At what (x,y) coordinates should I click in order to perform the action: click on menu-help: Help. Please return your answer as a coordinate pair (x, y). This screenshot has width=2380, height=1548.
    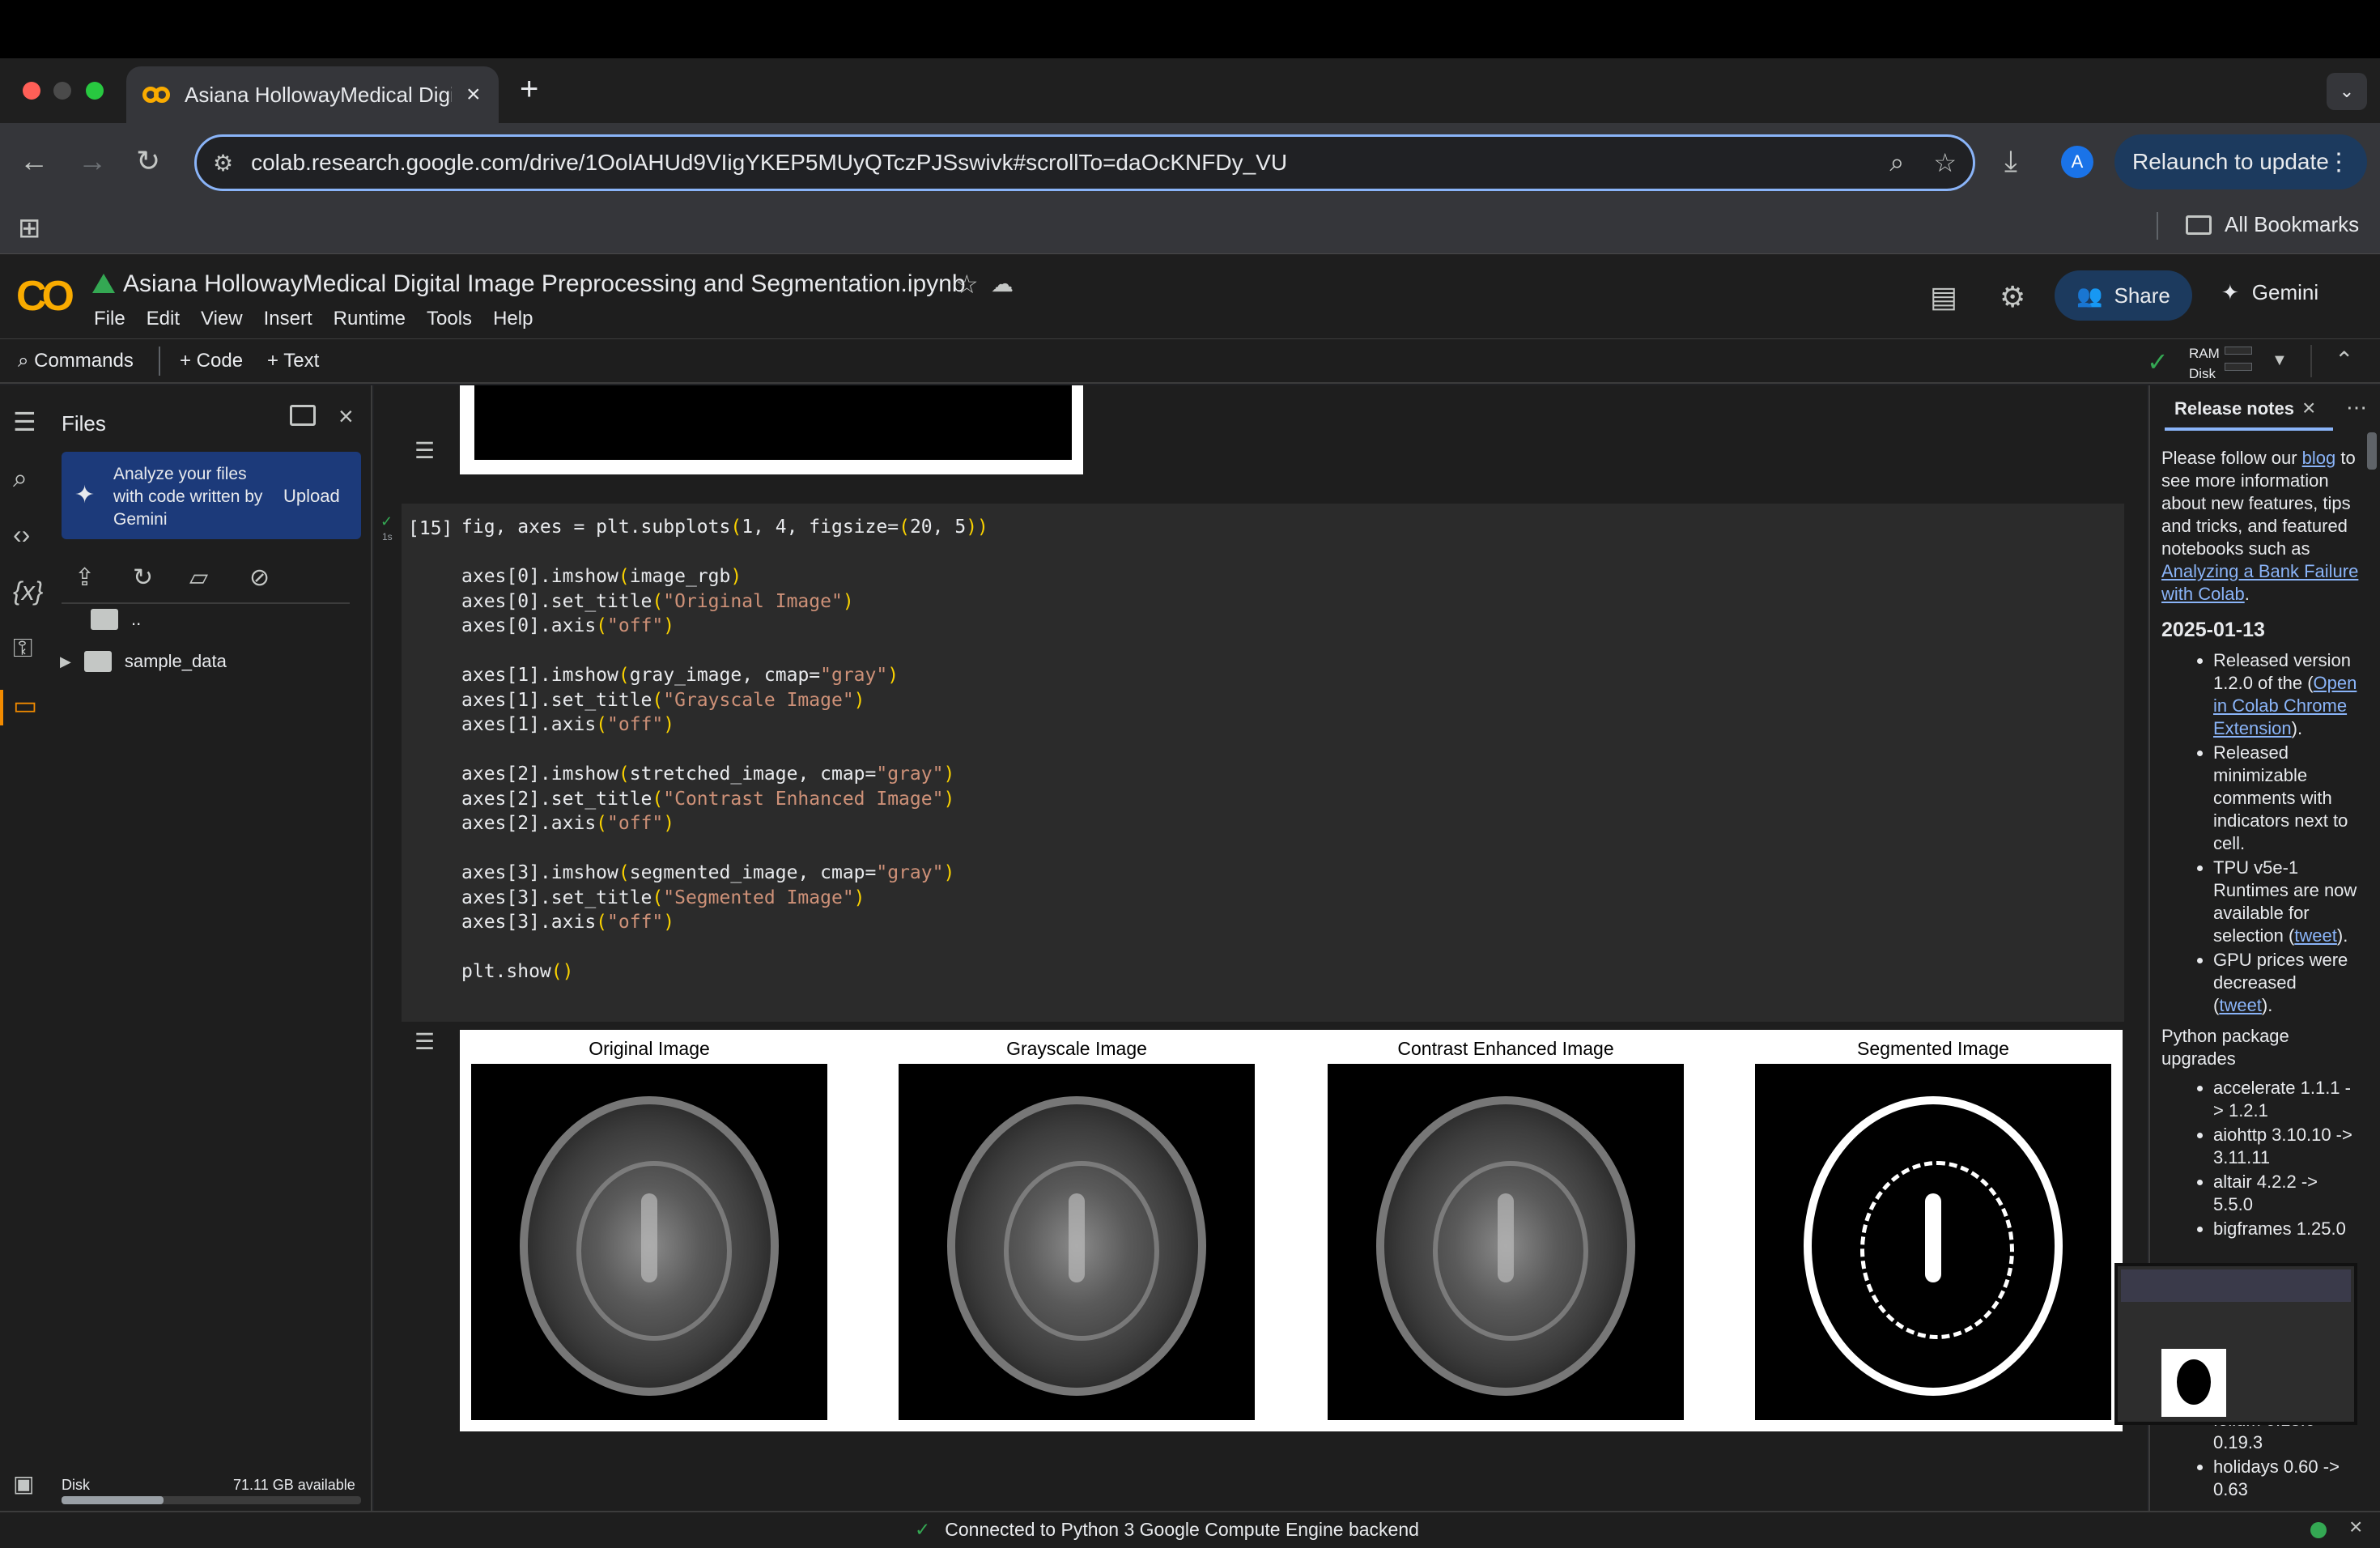
    Looking at the image, I should click on (513, 319).